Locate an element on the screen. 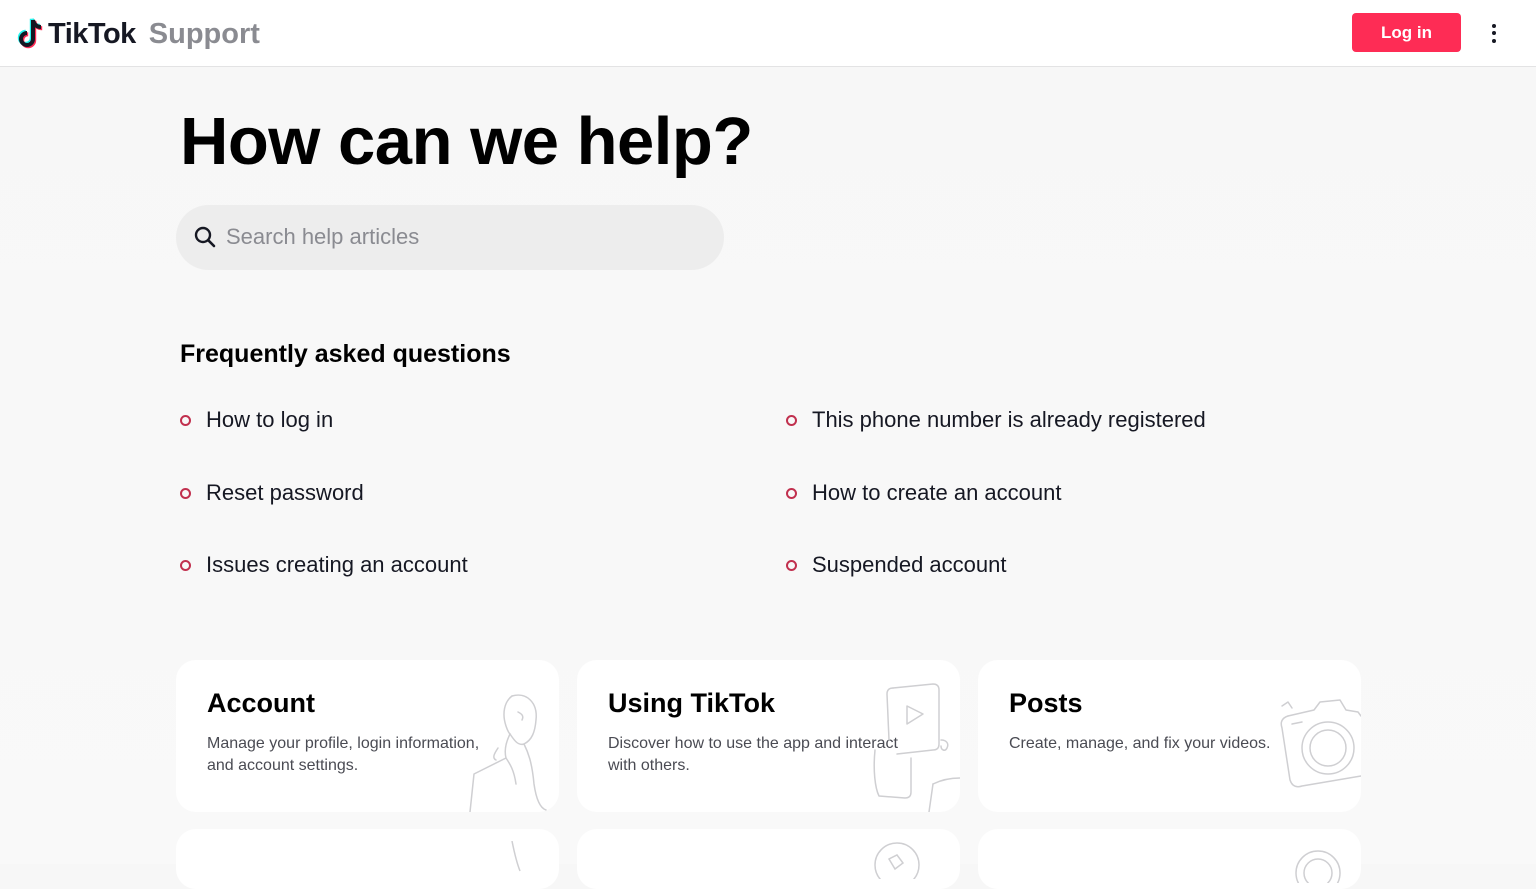 This screenshot has height=889, width=1536. phone-play-illustration-icon is located at coordinates (916, 747).